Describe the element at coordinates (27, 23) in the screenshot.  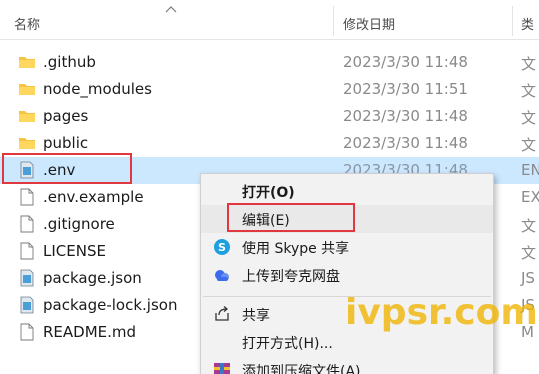
I see `column-header-name: 名称` at that location.